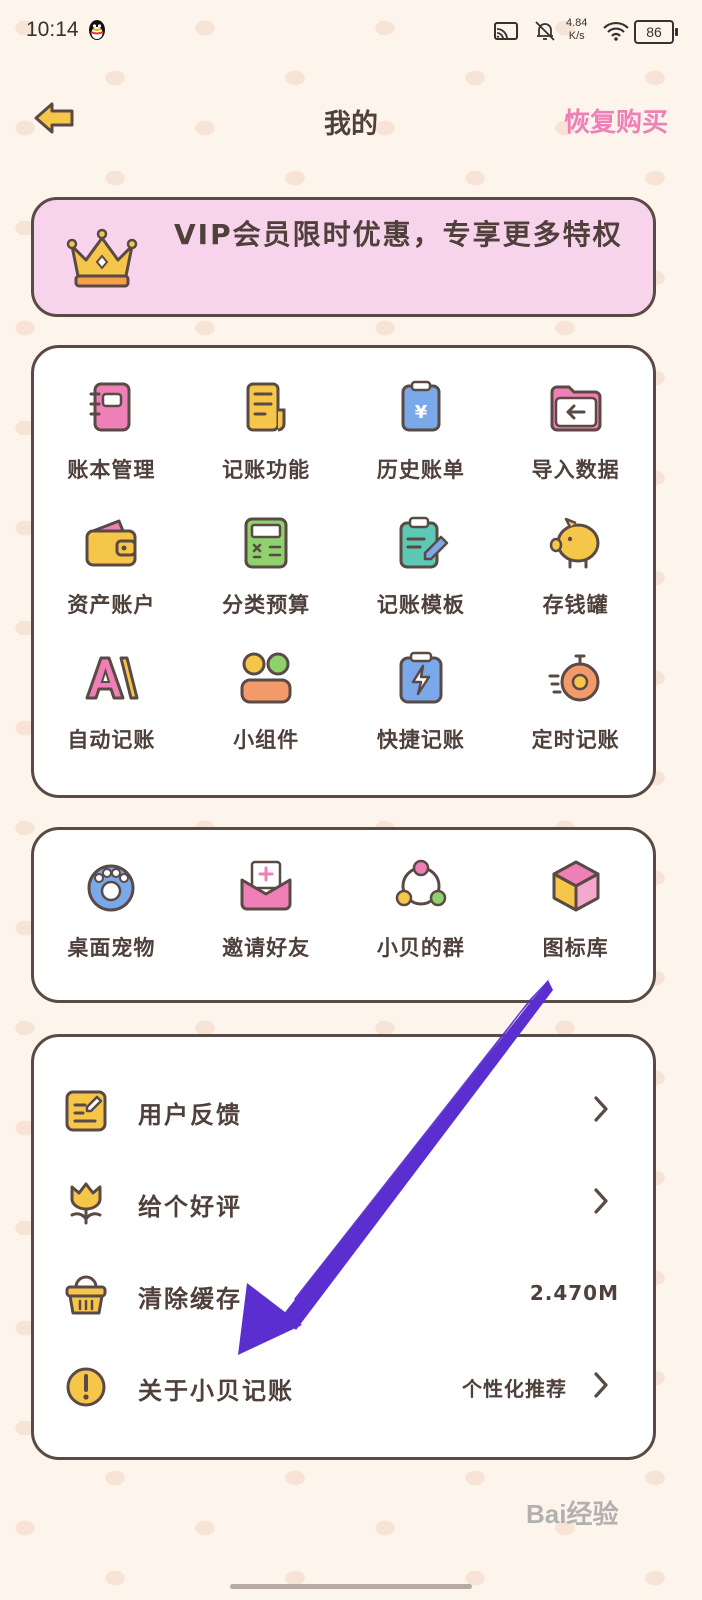  What do you see at coordinates (190, 1115) in the screenshot?
I see `list-item-label: 用户反馈` at bounding box center [190, 1115].